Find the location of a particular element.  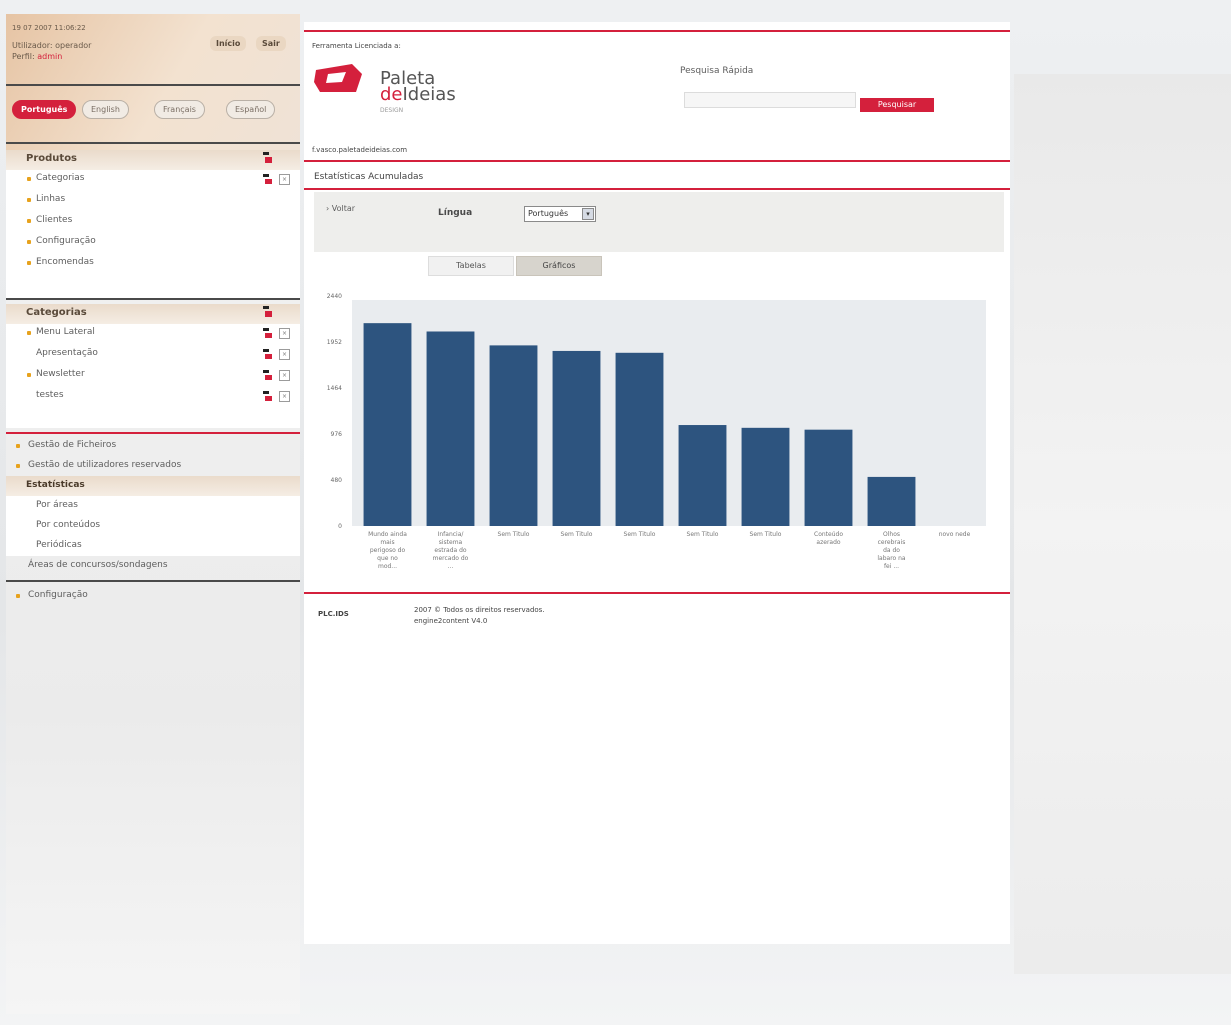

y-tick-label: 1464 is located at coordinates (334, 388).